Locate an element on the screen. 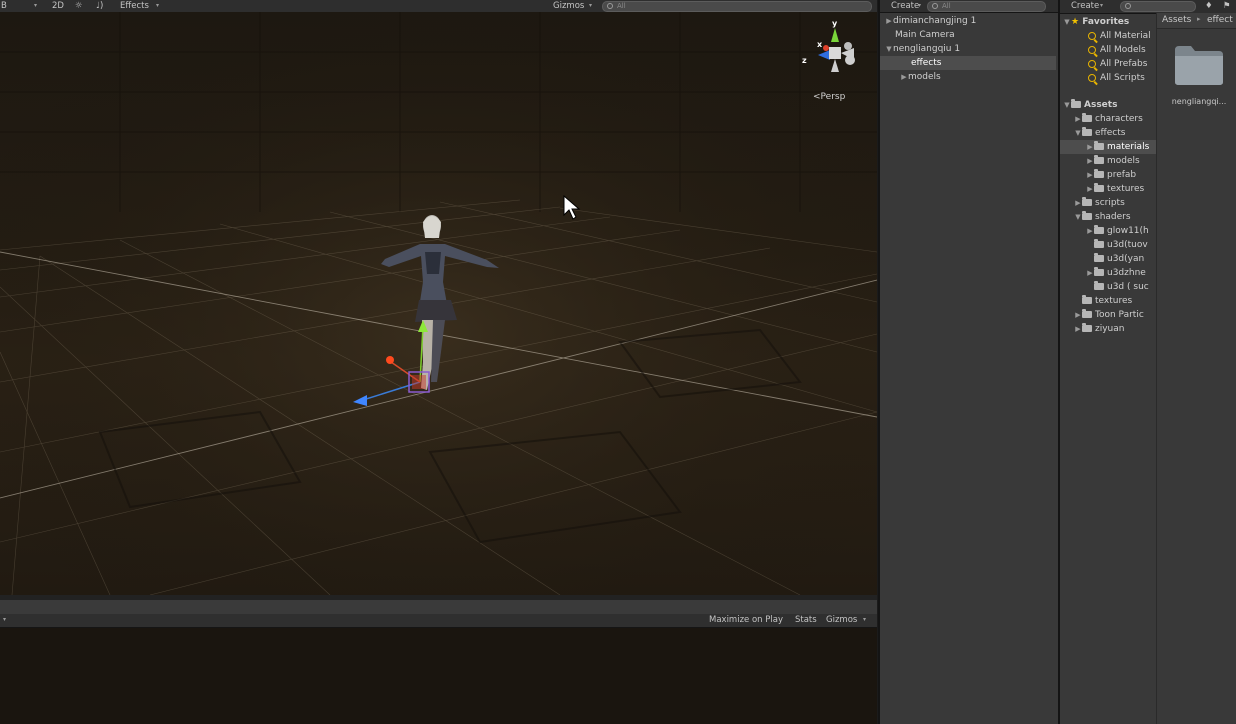 The height and width of the screenshot is (724, 1236). folder-item: ▼ shaders is located at coordinates (1102, 217).